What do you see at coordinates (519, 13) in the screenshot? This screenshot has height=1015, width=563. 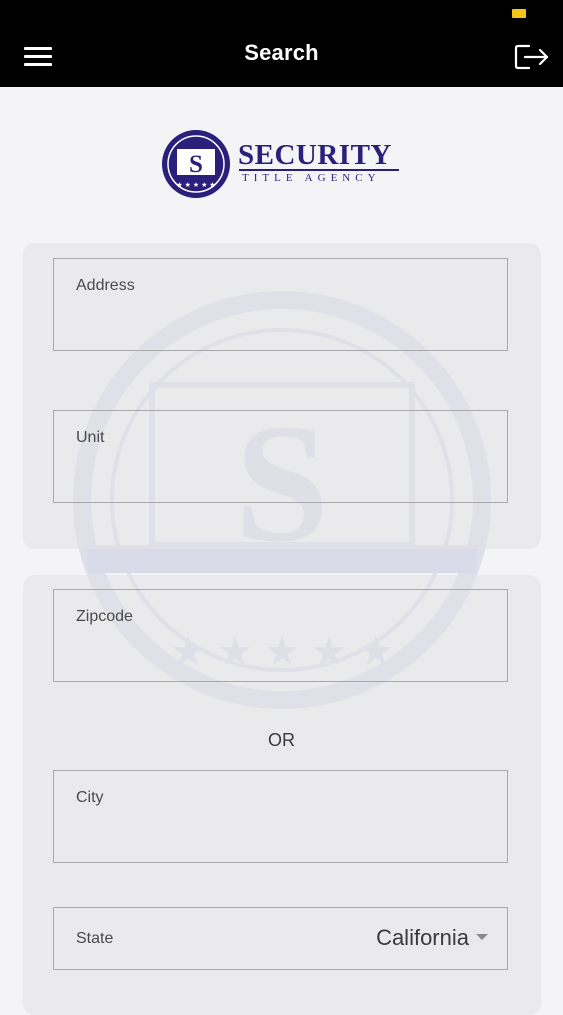 I see `battery-icon` at bounding box center [519, 13].